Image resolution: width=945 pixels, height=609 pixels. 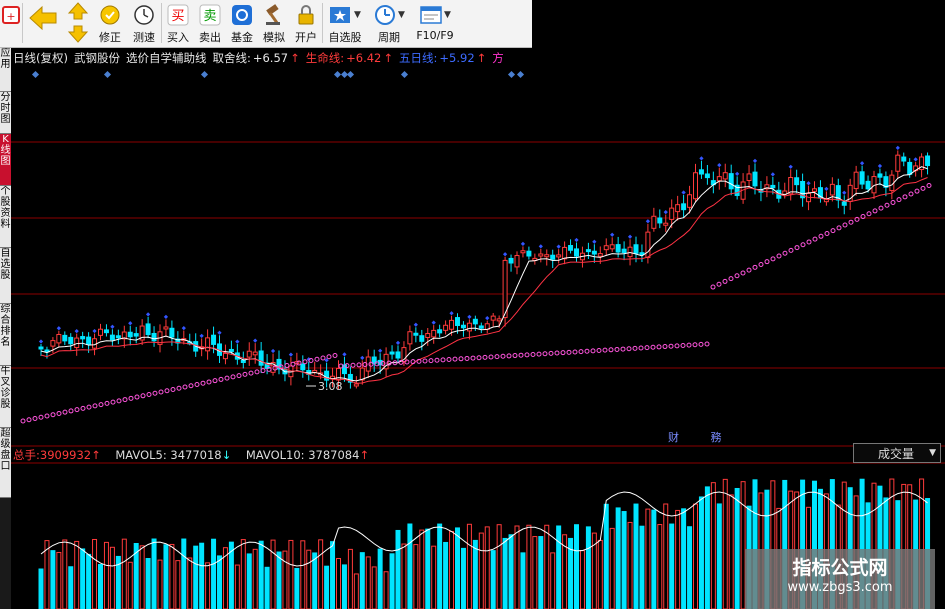 What do you see at coordinates (144, 23) in the screenshot?
I see `speed-test-button: 测速` at bounding box center [144, 23].